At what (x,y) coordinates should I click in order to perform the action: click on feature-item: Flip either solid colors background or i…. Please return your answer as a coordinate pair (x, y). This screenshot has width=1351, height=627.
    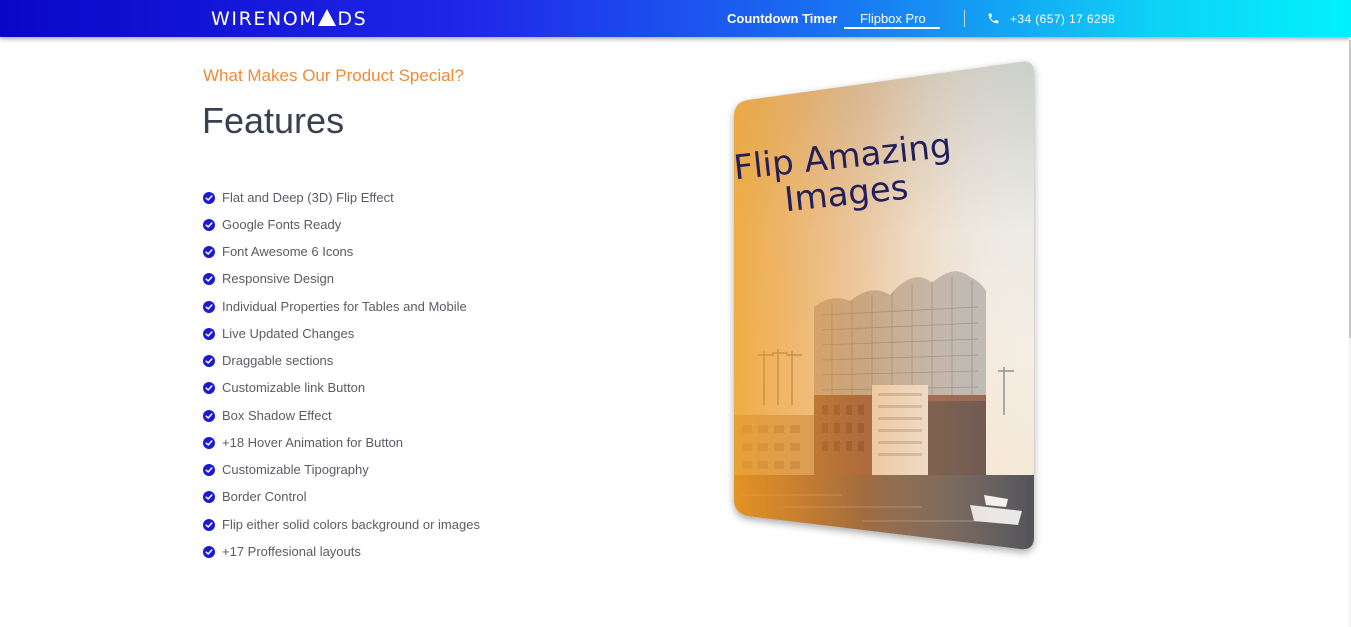
    Looking at the image, I should click on (341, 524).